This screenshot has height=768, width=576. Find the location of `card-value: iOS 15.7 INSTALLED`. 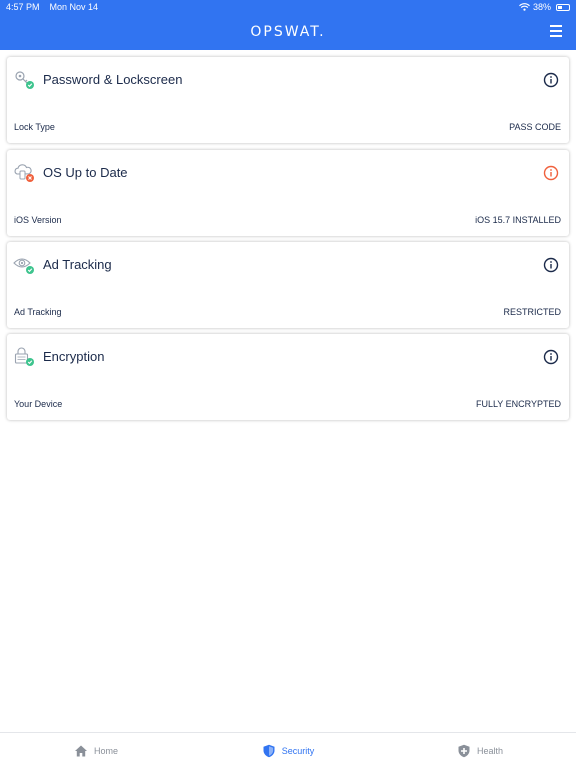

card-value: iOS 15.7 INSTALLED is located at coordinates (518, 220).